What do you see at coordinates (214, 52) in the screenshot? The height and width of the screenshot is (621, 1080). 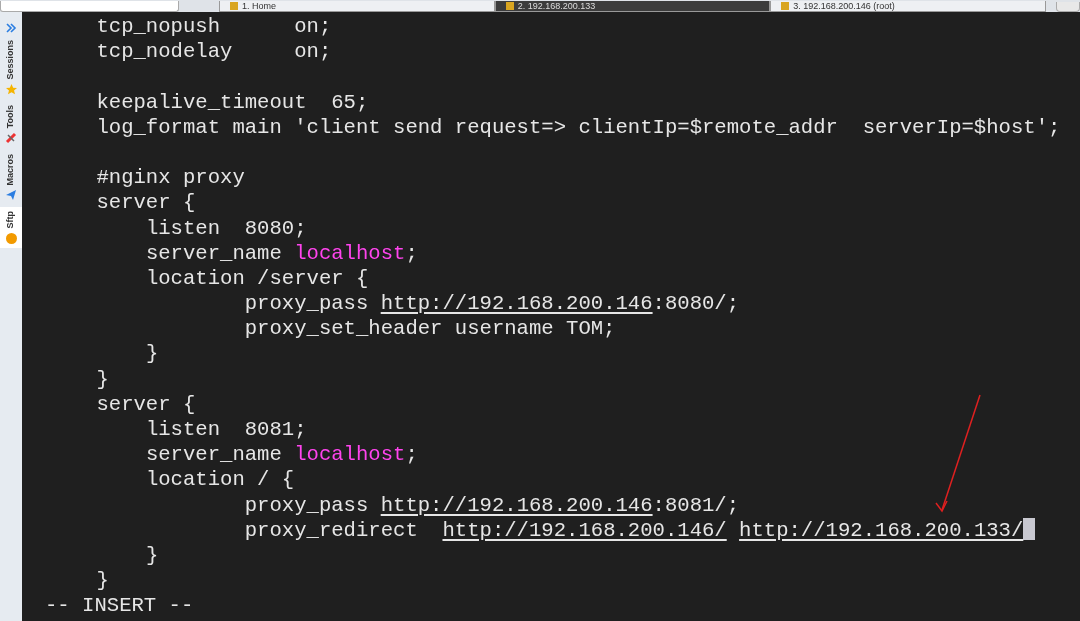 I see `code-line: tcp_nodelay on;` at bounding box center [214, 52].